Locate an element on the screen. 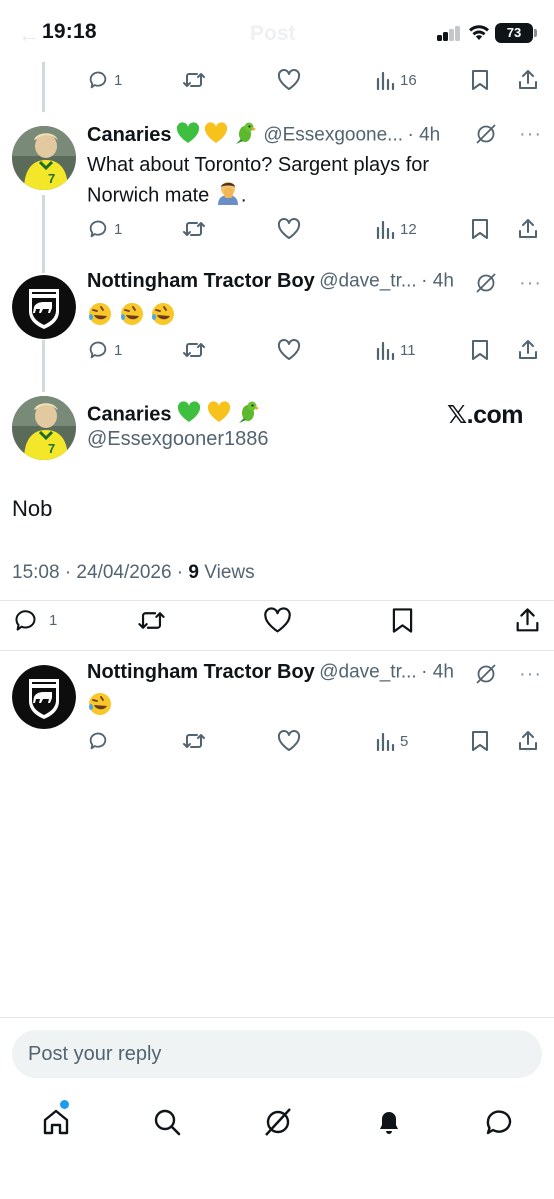 The width and height of the screenshot is (554, 1199). views-count: 16 is located at coordinates (408, 80).